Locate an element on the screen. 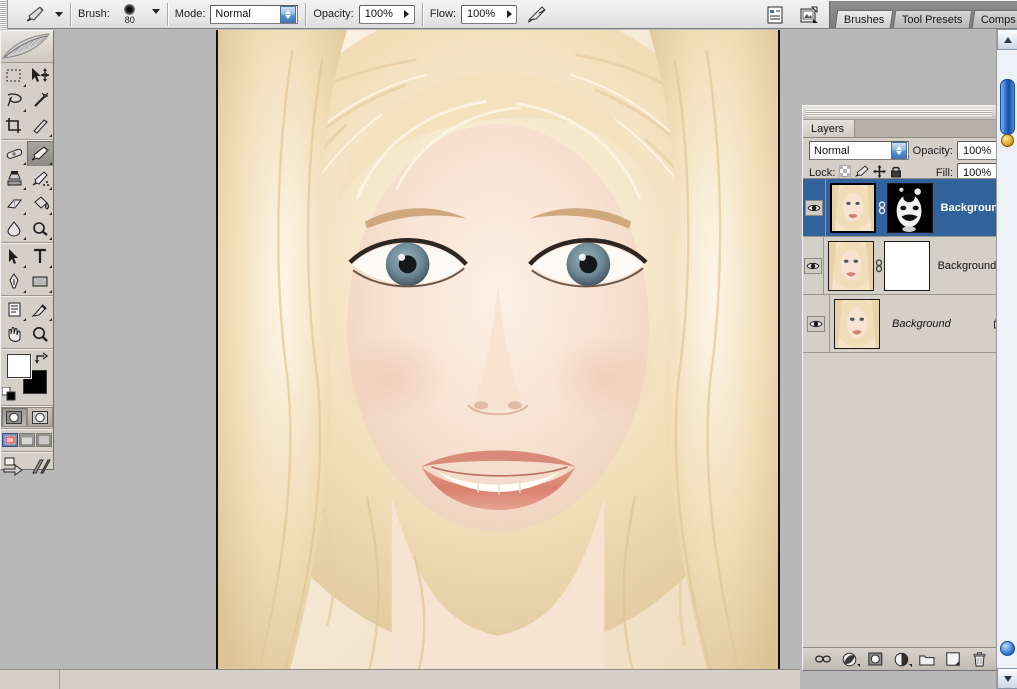  new-group-button is located at coordinates (927, 659).